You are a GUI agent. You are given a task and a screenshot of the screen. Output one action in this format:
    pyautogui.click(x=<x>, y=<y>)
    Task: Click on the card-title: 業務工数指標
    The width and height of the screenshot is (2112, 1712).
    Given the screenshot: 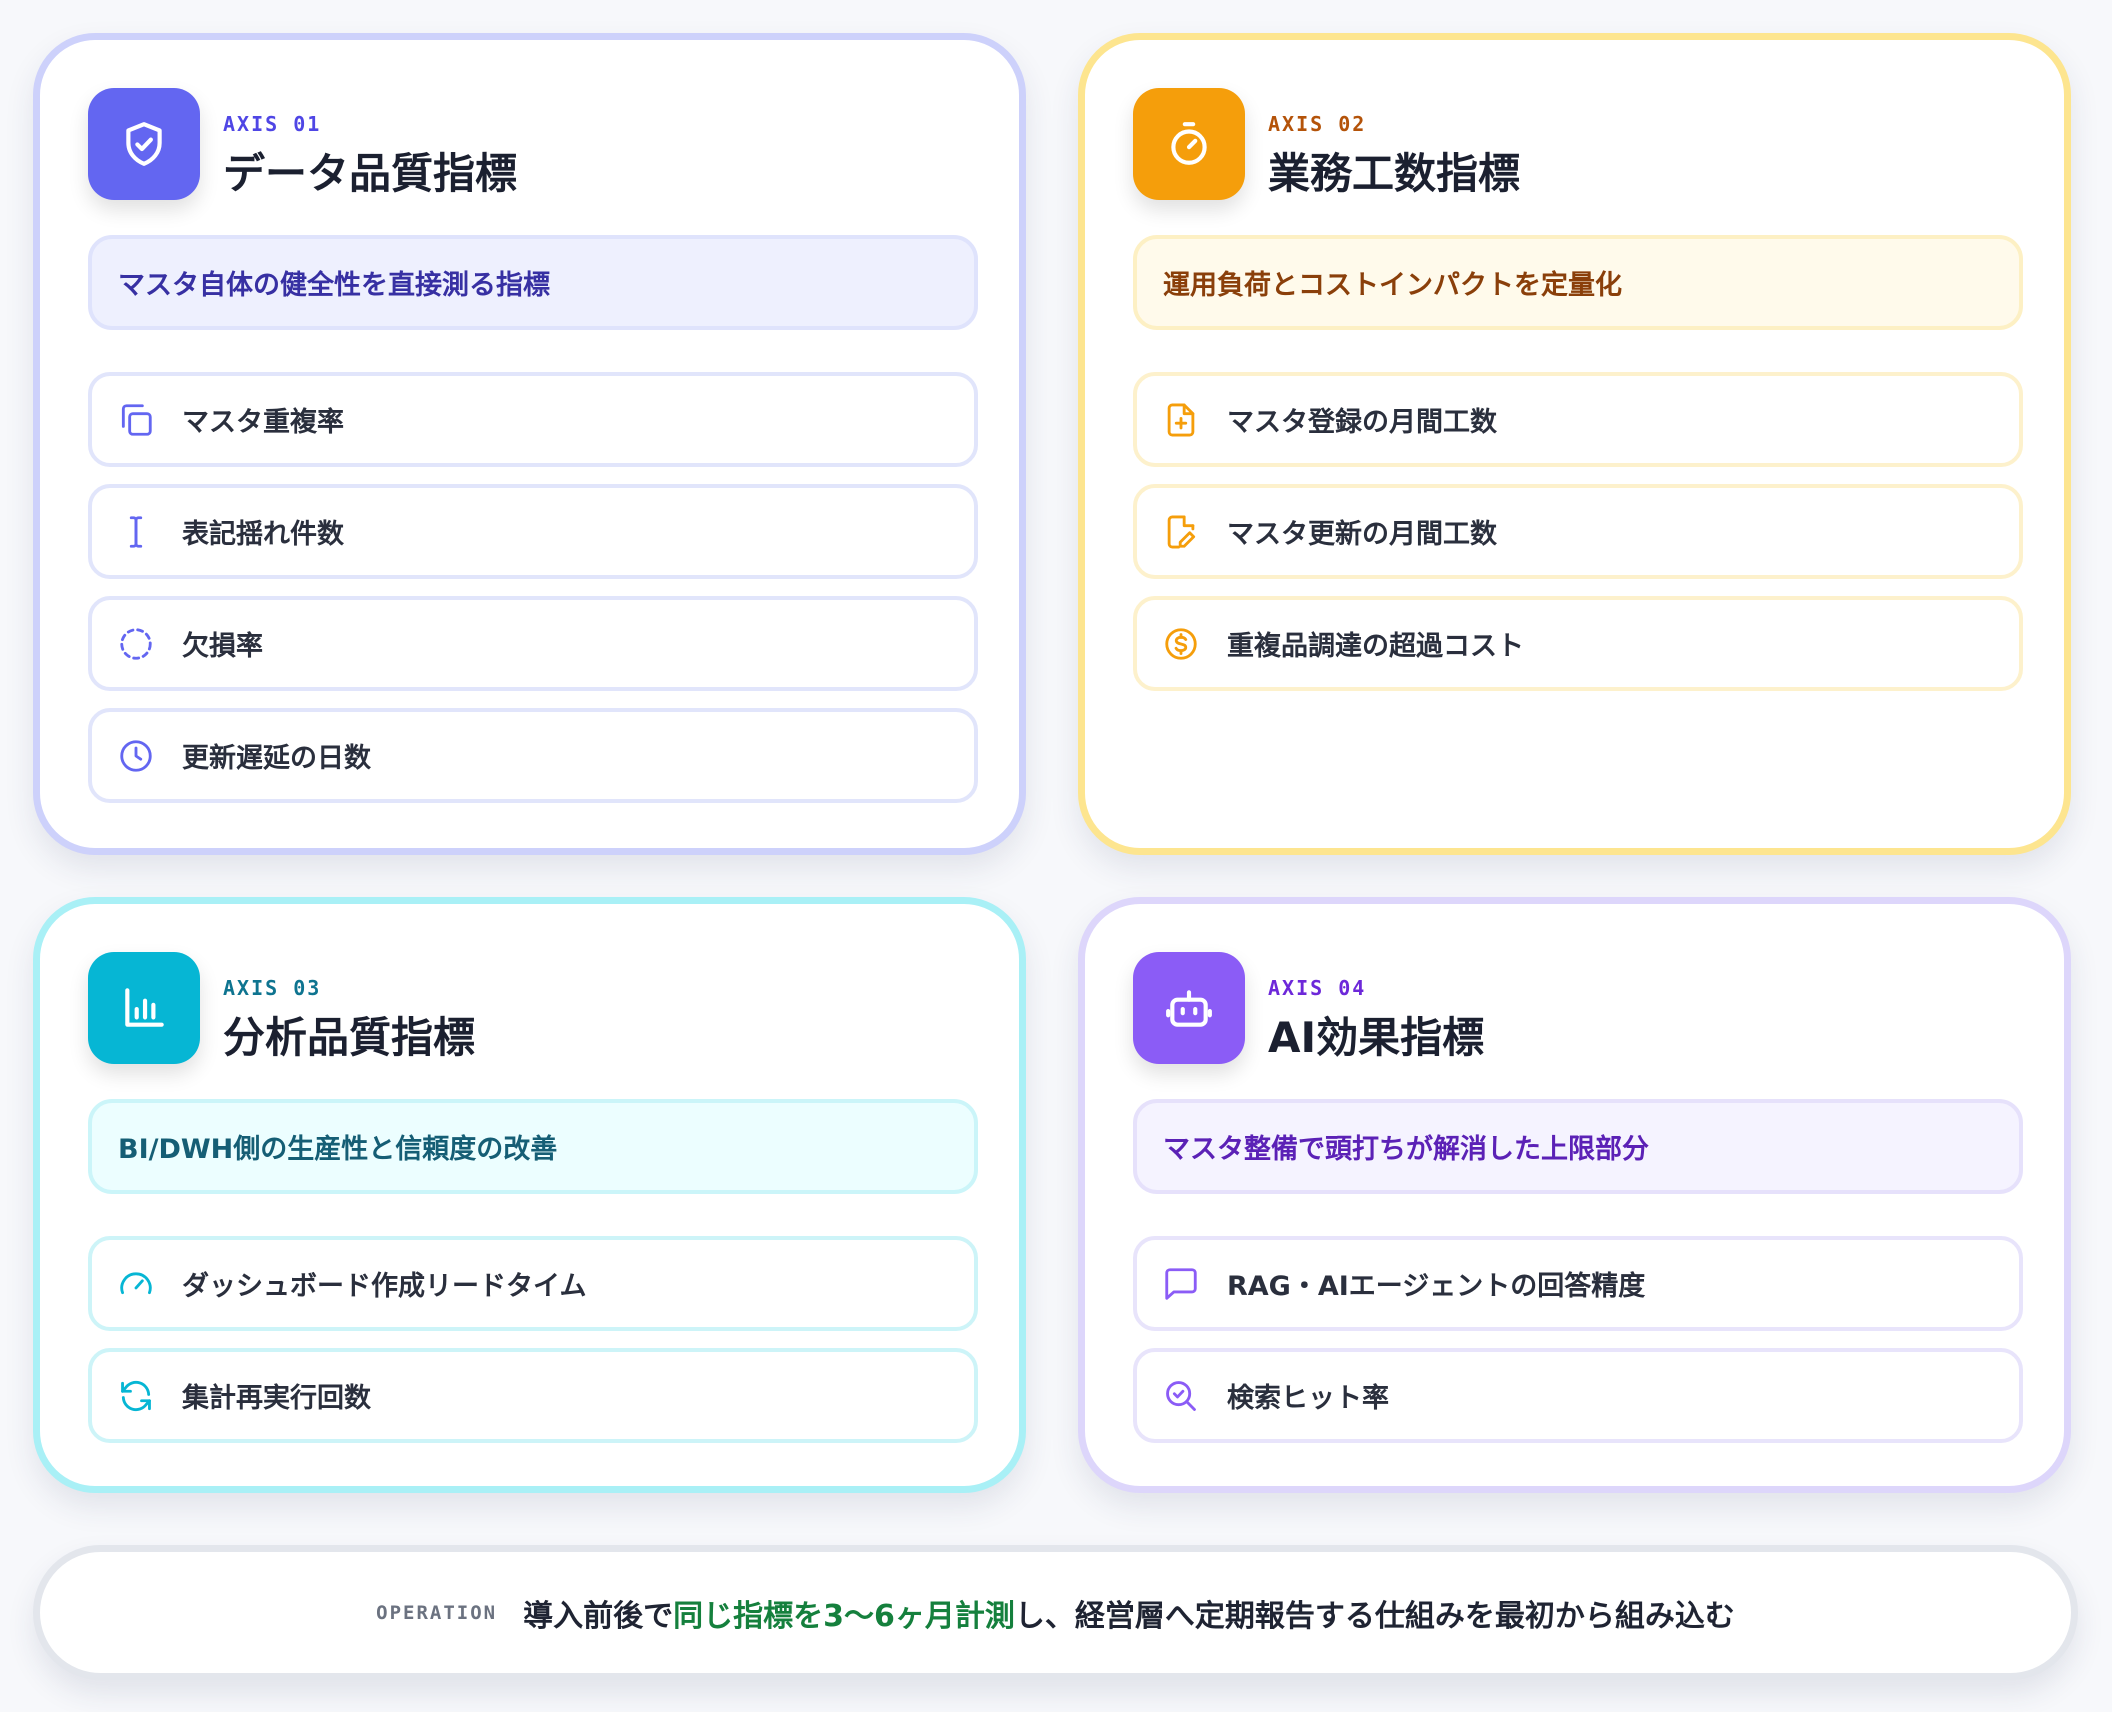 What is the action you would take?
    pyautogui.click(x=1394, y=173)
    